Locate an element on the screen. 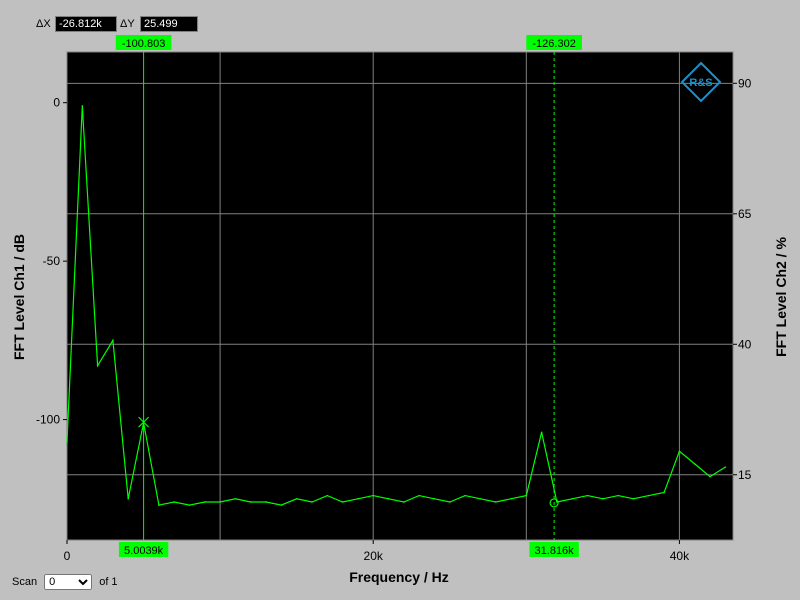  scan-of-label: of 1 is located at coordinates (108, 582).